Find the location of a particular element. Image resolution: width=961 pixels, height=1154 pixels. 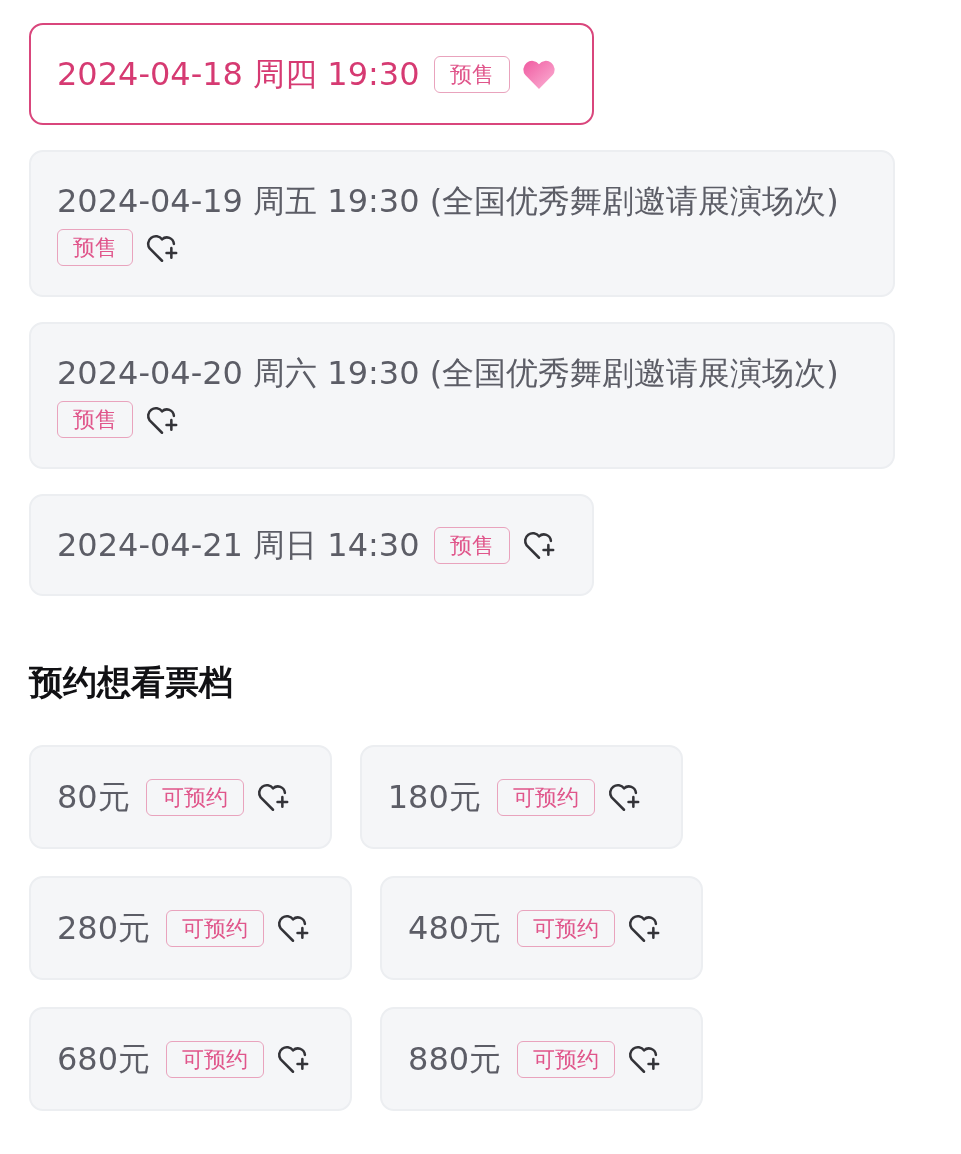

session-option: 2024-04-21 周日 14:30 预售 is located at coordinates (311, 545).